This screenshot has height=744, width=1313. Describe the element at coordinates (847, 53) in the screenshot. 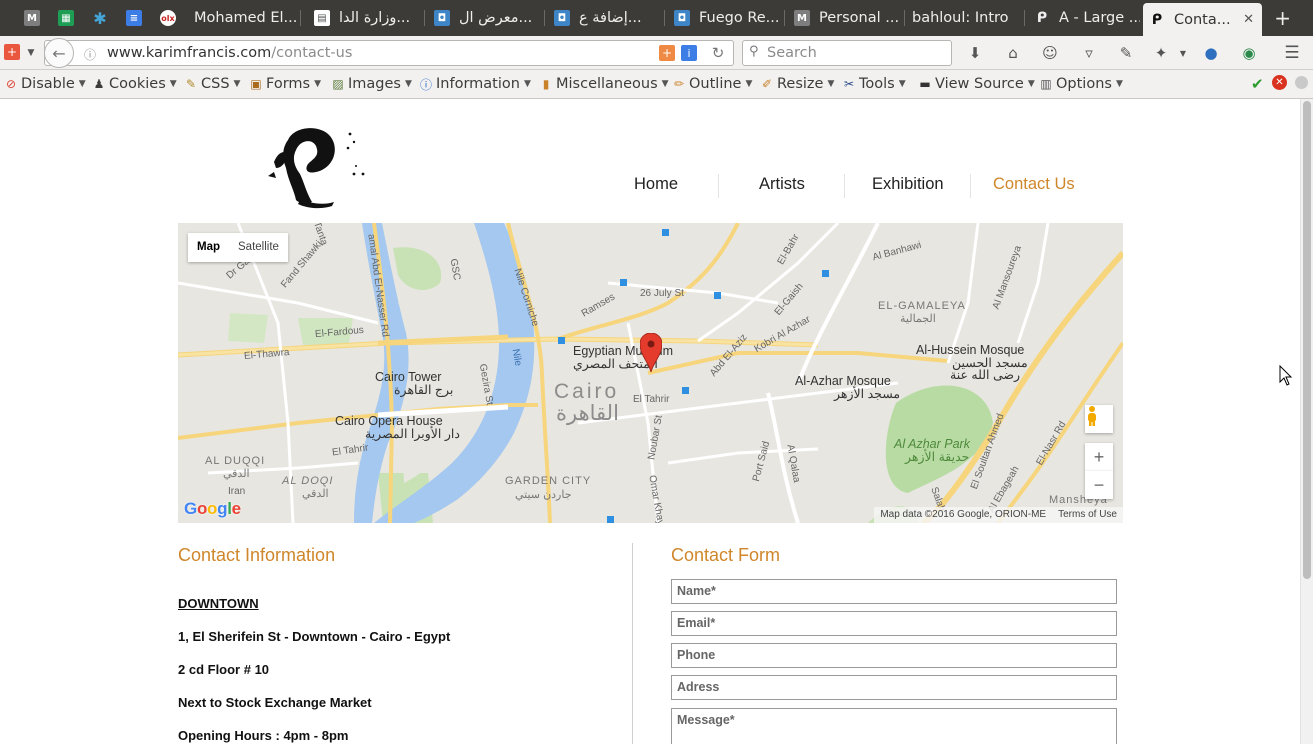

I see `search-input: ⚲ Search` at that location.